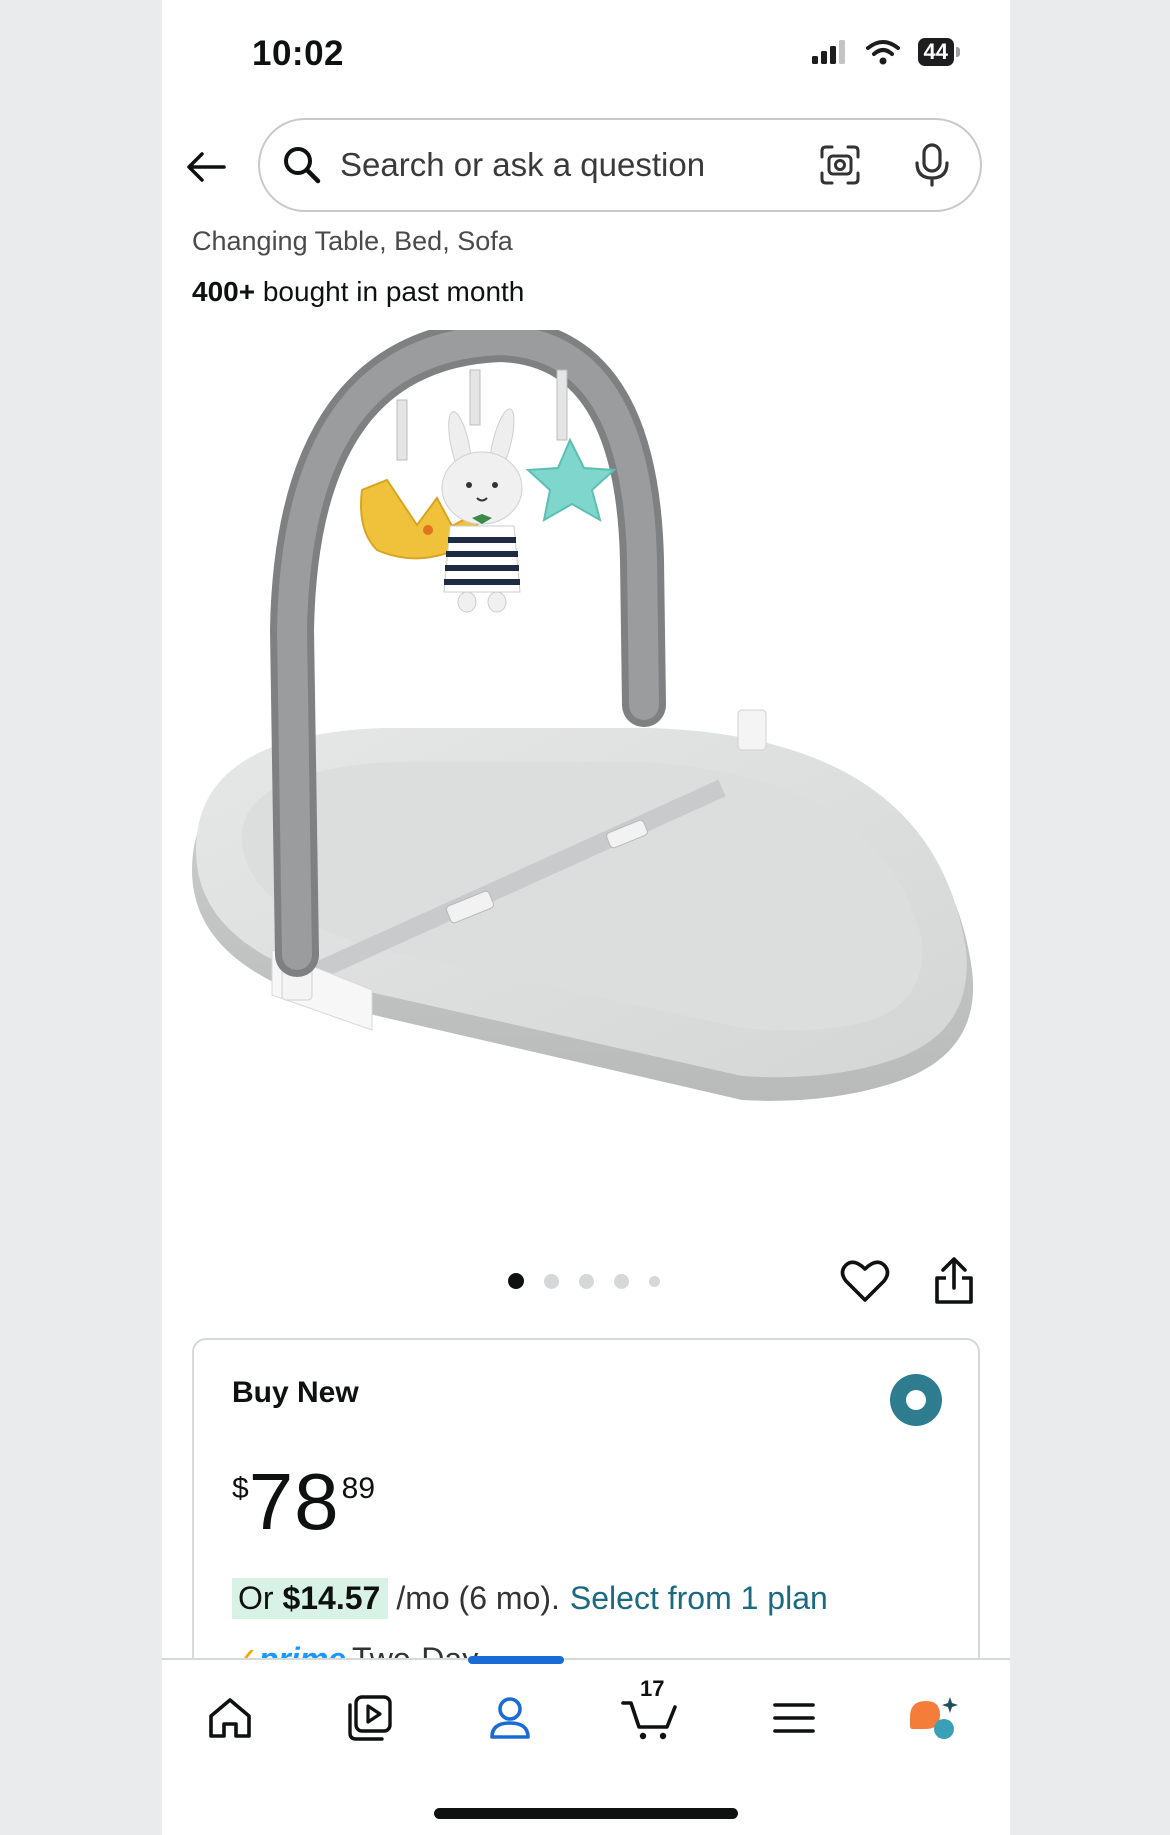 The image size is (1170, 1835). I want to click on home-icon, so click(230, 1718).